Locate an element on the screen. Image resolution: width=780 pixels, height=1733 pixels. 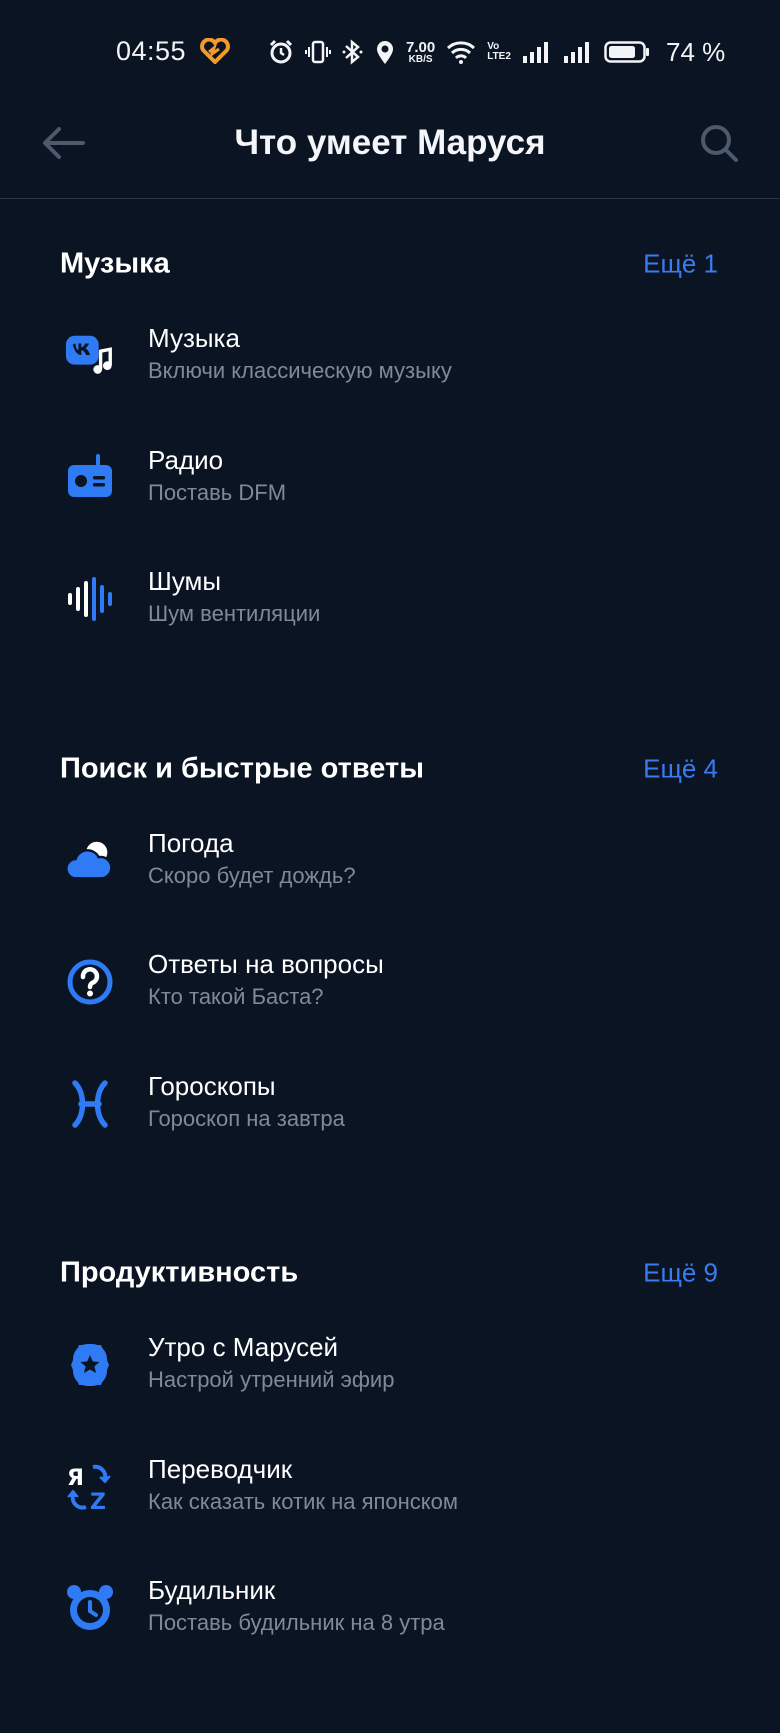
skill-example: Гороскоп на завтра is located at coordinates (246, 1118).